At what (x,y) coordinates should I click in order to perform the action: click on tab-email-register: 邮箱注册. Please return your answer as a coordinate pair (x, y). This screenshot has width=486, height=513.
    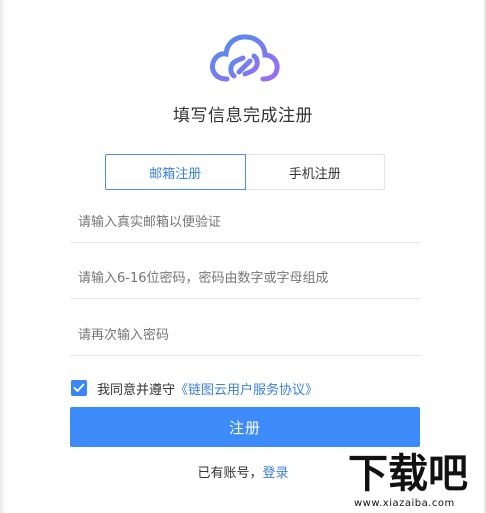
    Looking at the image, I should click on (175, 172).